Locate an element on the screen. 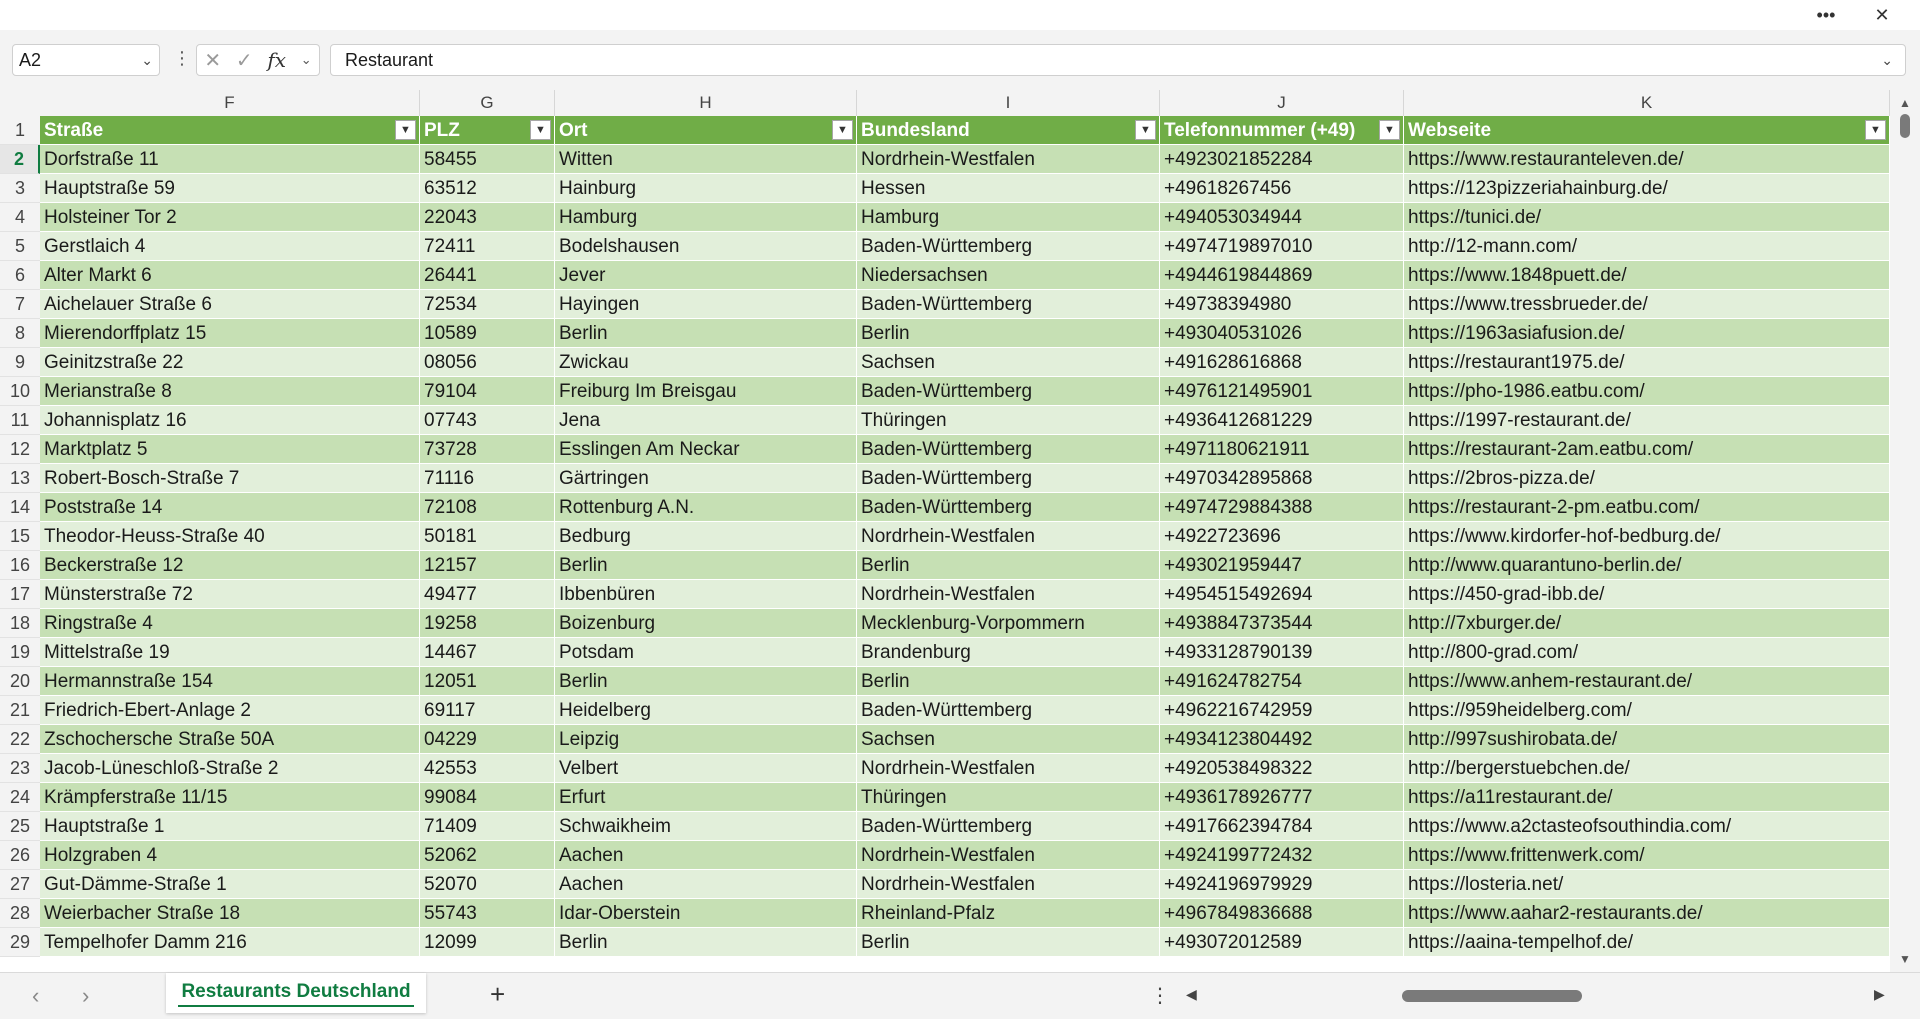  table-cell: +4923021852284 is located at coordinates (1282, 159).